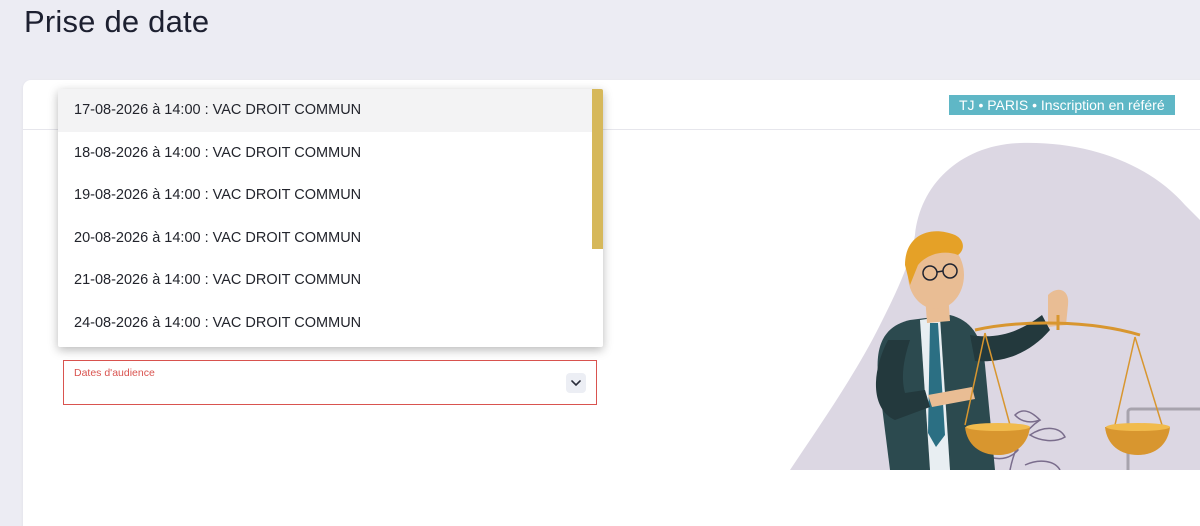  I want to click on dropdown-scrollbar, so click(597, 169).